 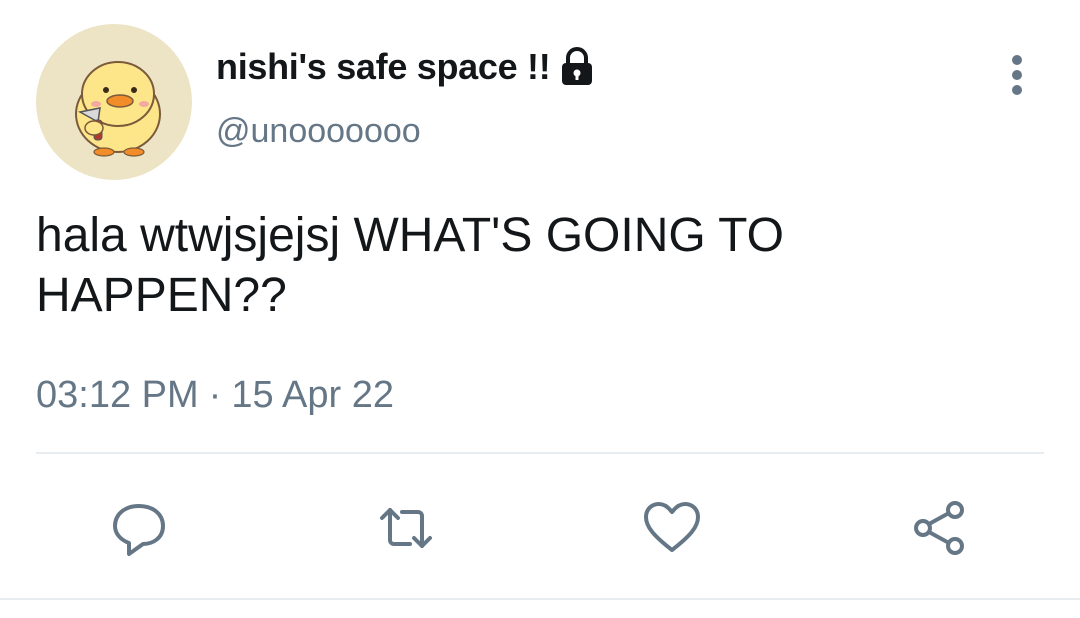 What do you see at coordinates (117, 395) in the screenshot?
I see `tweet-time: 03:12 PM` at bounding box center [117, 395].